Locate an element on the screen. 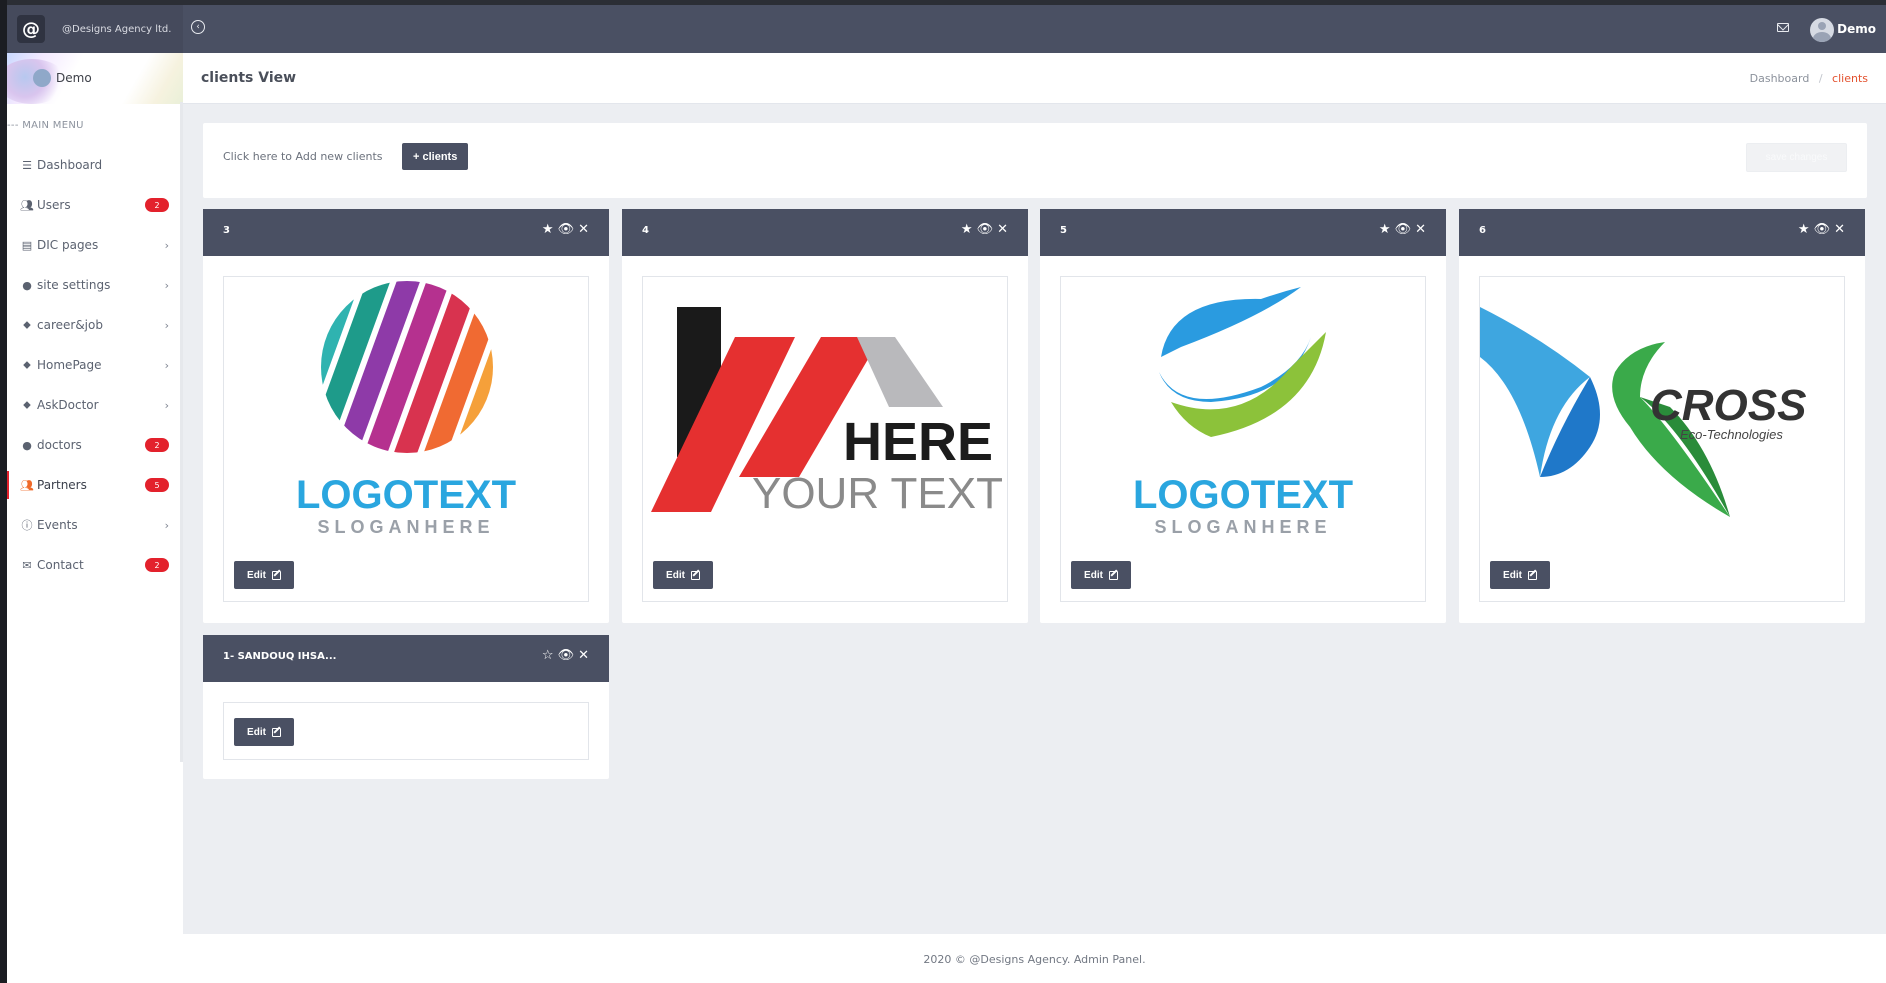  star-outline-icon: ☆ is located at coordinates (548, 655).